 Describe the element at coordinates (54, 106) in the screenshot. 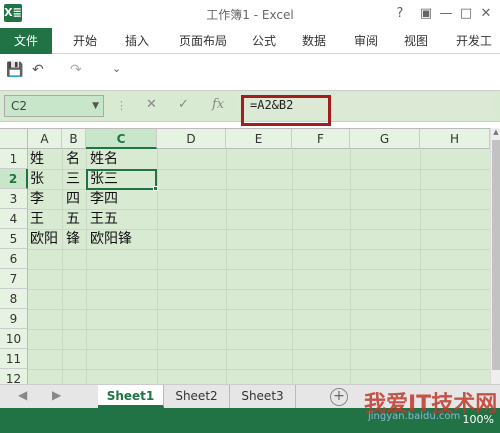

I see `name-box: C2 ▼` at that location.